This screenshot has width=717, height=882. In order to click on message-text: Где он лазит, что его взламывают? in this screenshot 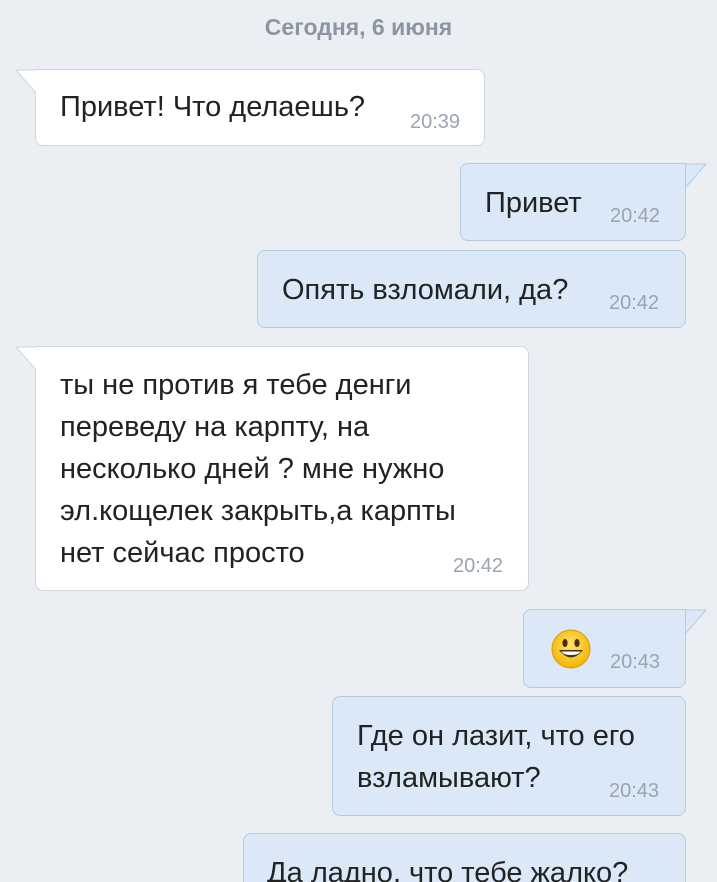, I will do `click(496, 757)`.